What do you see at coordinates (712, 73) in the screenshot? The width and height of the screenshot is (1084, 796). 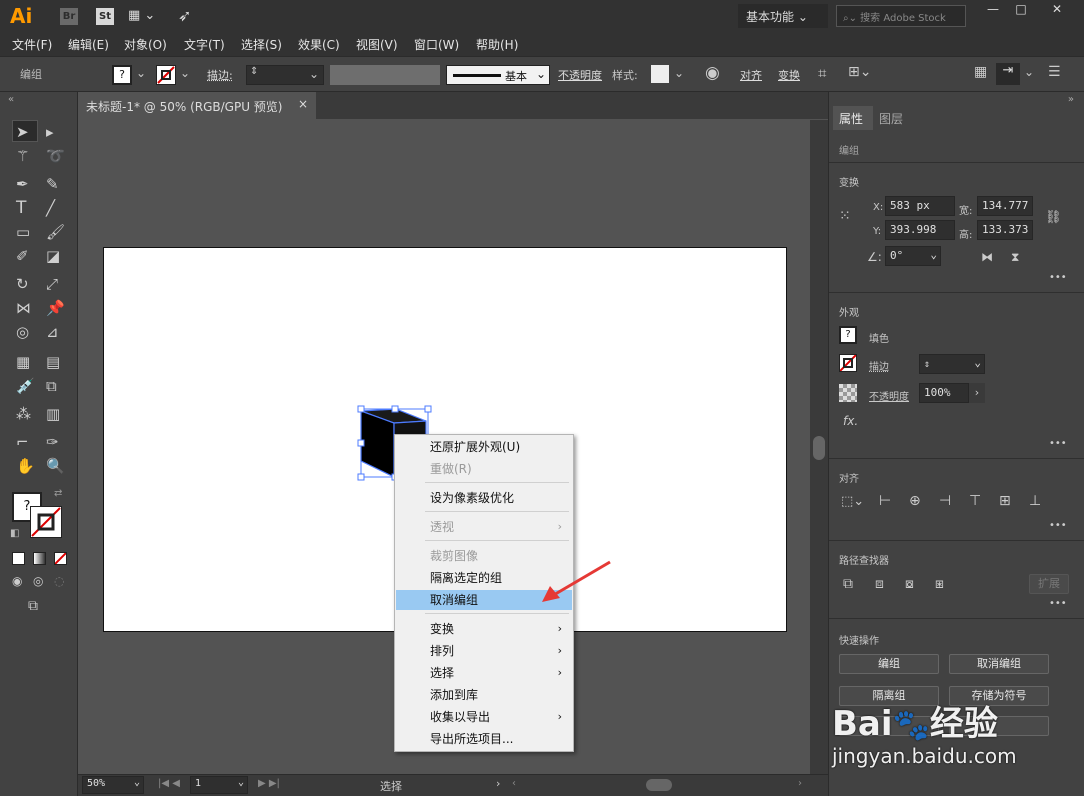 I see `recolor-artwork-icon: ◉` at bounding box center [712, 73].